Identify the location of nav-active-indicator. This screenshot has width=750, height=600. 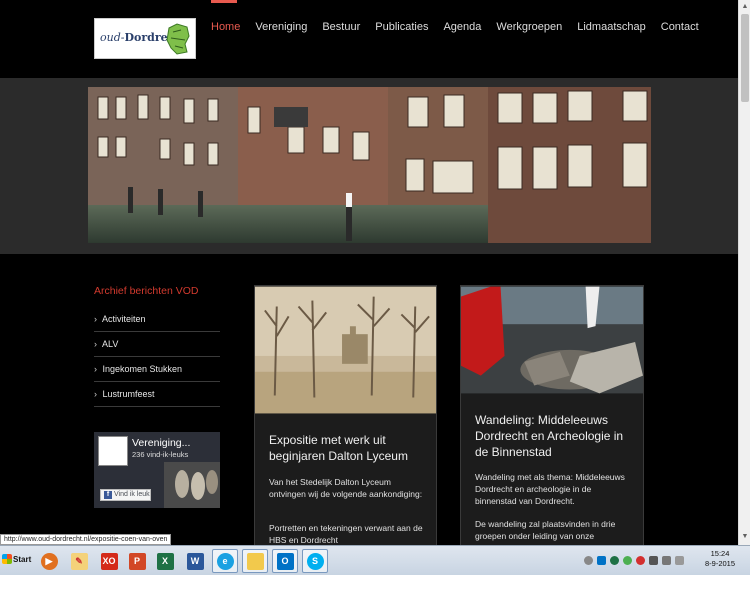
(224, 1).